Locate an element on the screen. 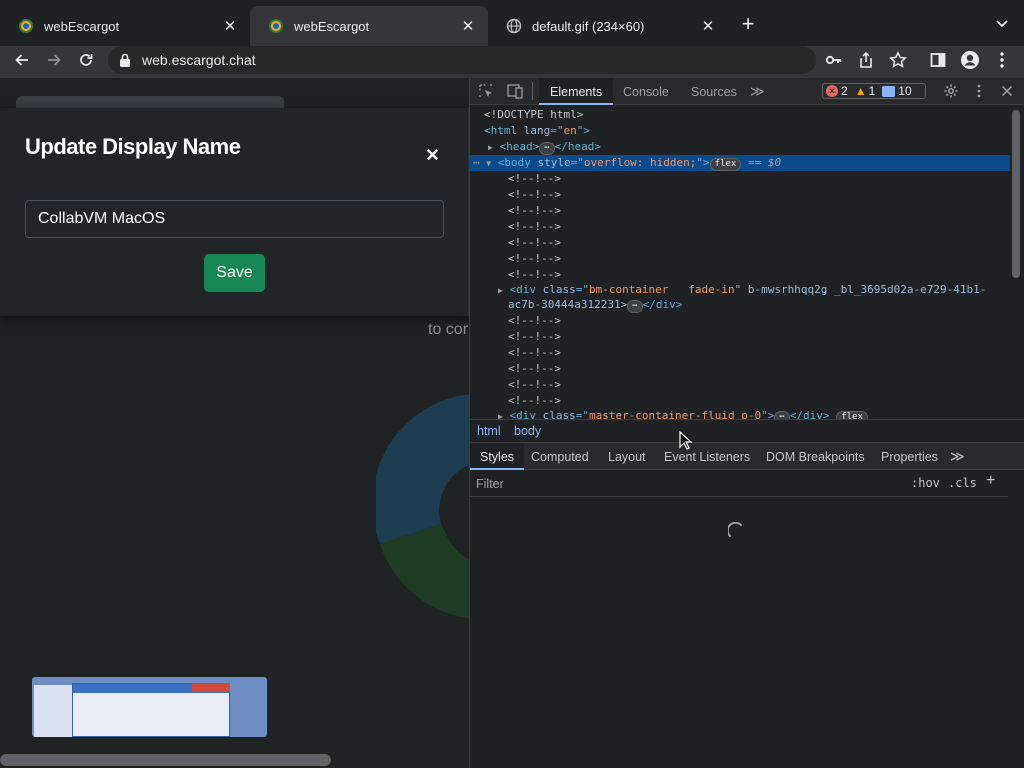 This screenshot has width=1024, height=768. dom-node-bm-container-cont: ac7b-30444a312231> ⋯ </div> is located at coordinates (595, 305).